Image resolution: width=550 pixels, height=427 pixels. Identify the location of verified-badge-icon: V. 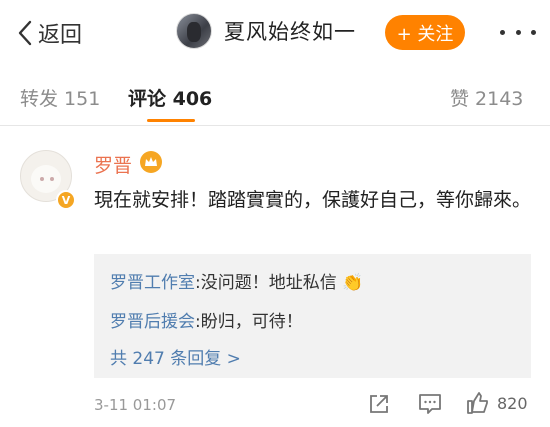
(66, 200).